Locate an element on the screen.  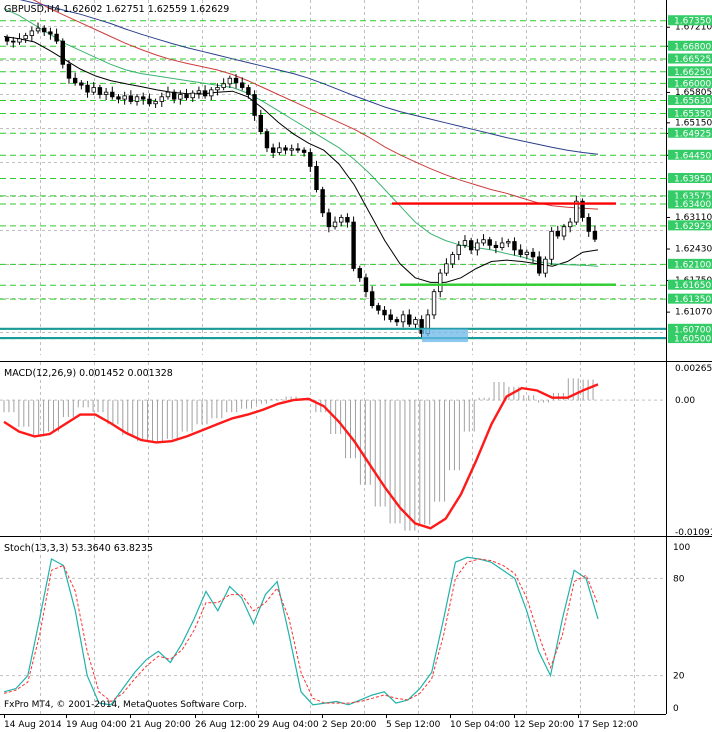
price-level-label: 1.65350 is located at coordinates (692, 115).